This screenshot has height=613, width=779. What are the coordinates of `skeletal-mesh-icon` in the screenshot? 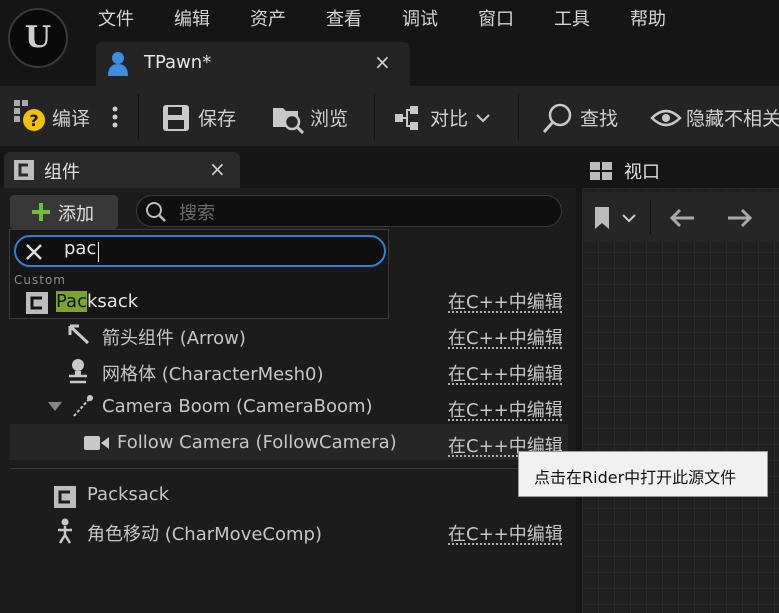 It's located at (78, 371).